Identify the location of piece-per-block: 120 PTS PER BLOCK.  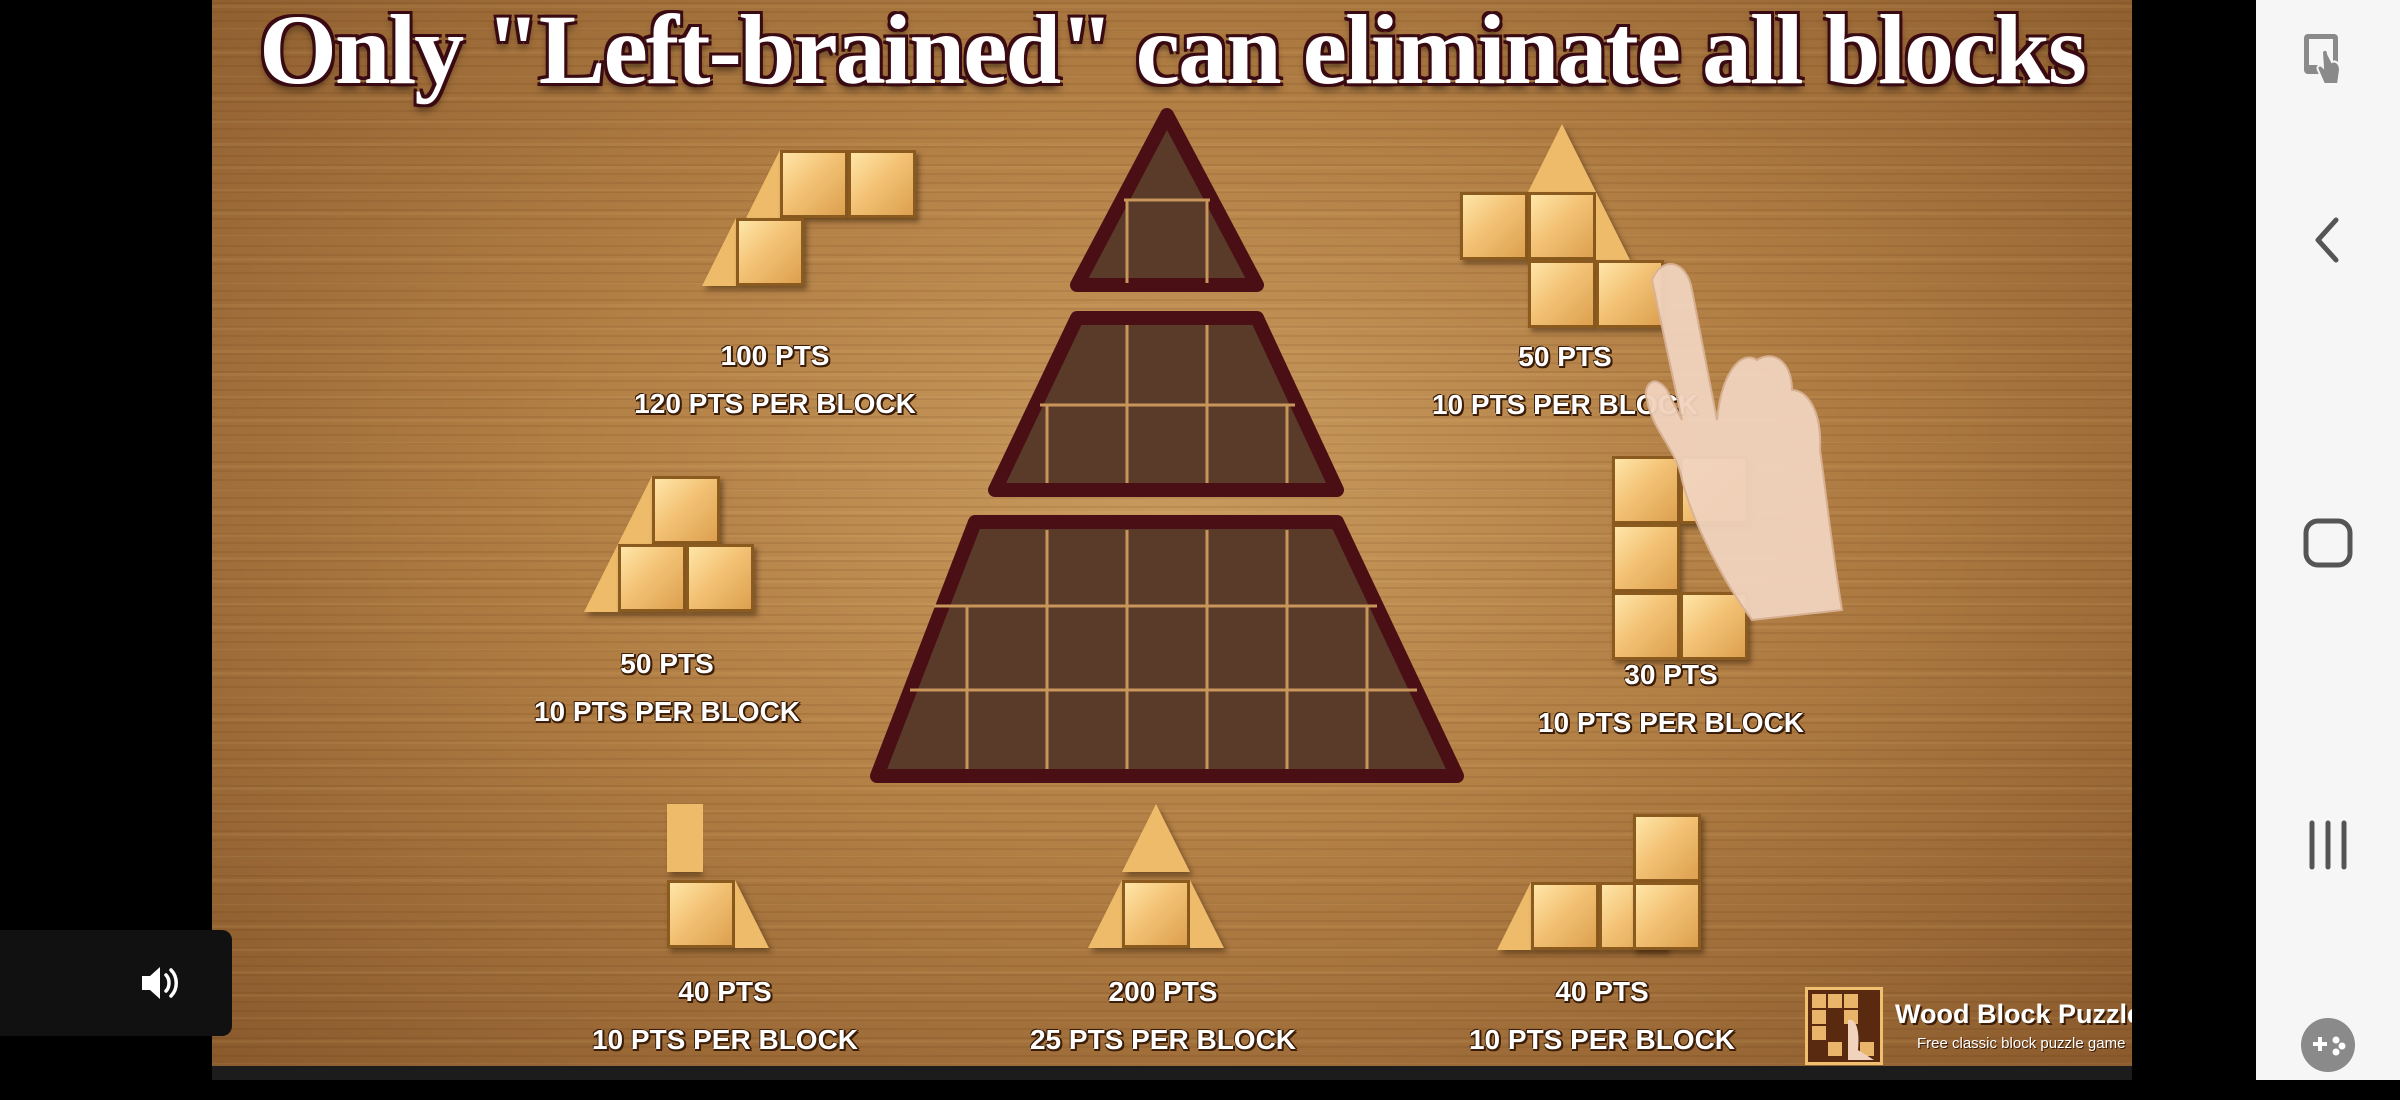
(775, 403).